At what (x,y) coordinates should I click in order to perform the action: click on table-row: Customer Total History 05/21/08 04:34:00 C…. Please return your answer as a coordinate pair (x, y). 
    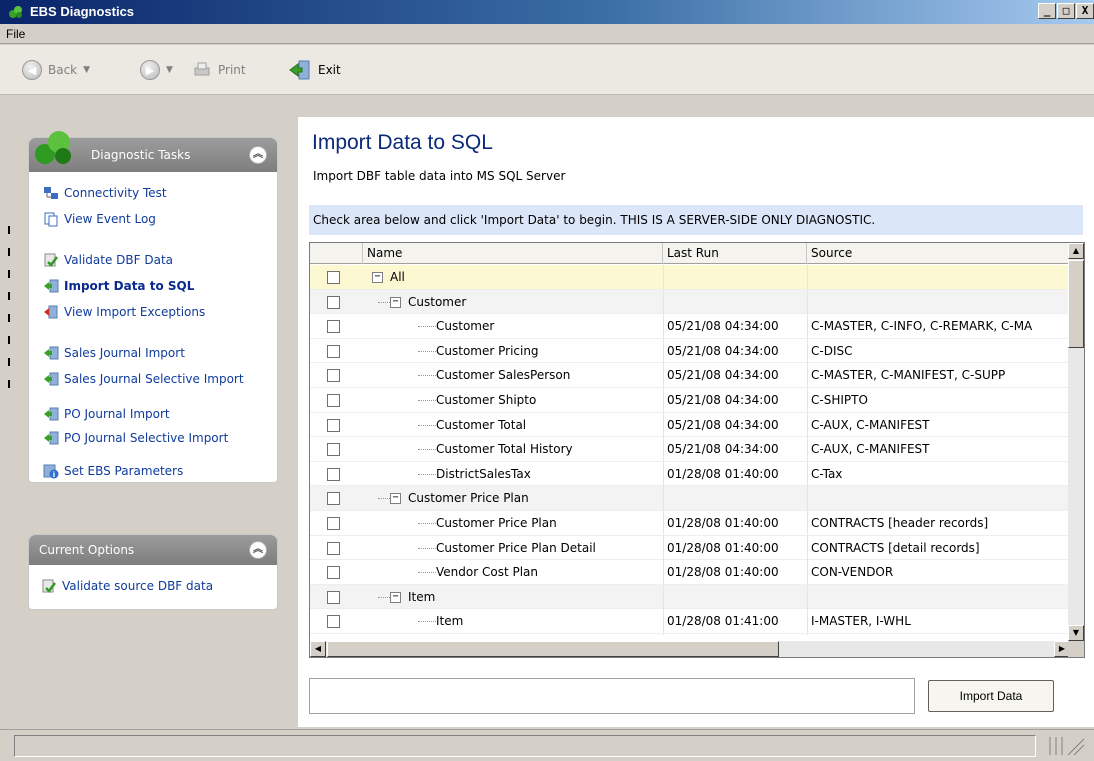
    Looking at the image, I should click on (690, 449).